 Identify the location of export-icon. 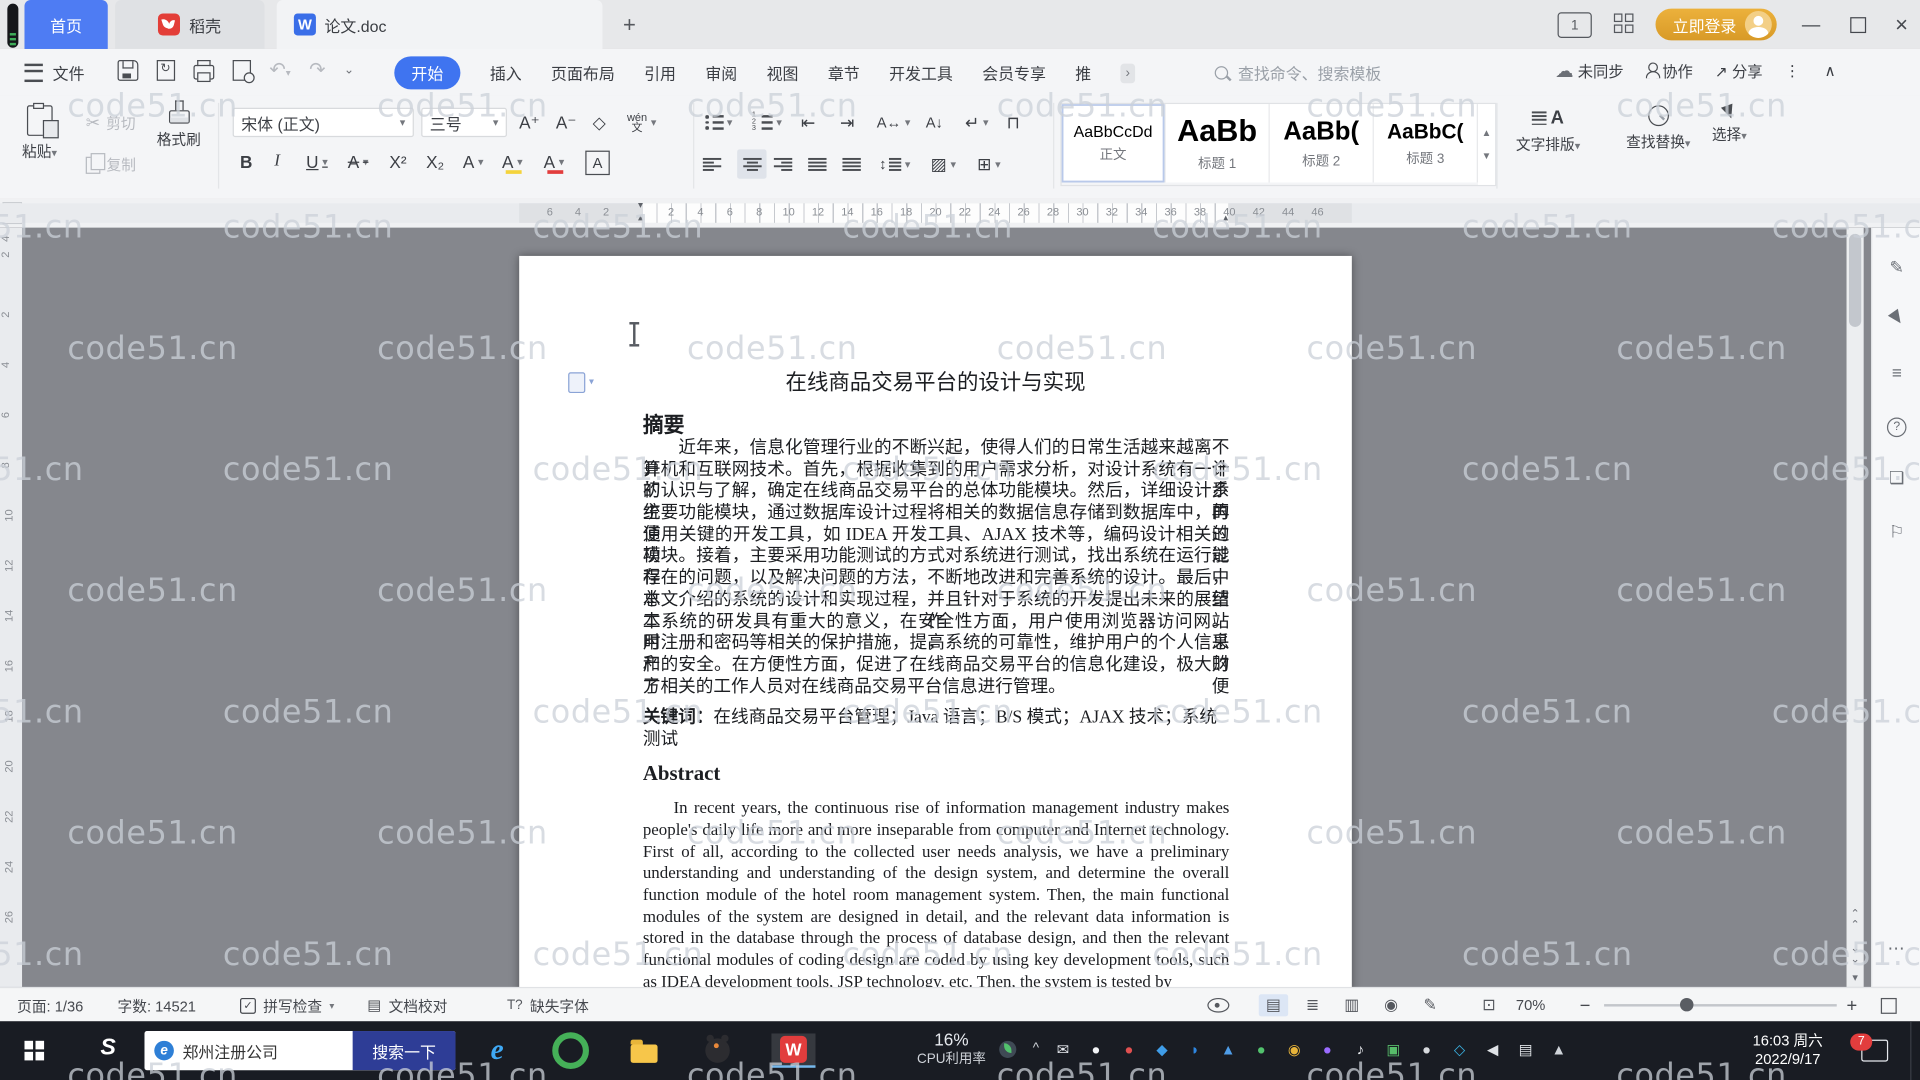
(166, 70).